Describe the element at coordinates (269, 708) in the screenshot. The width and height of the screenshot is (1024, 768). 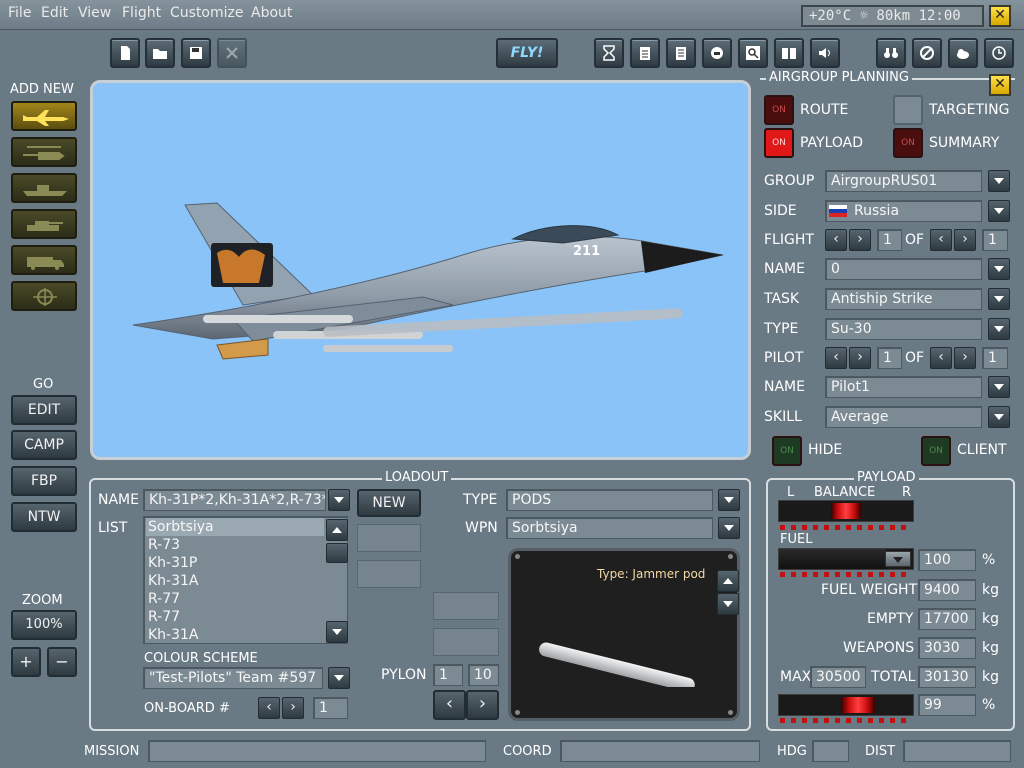
I see `onboard-prev-button: ‹` at that location.